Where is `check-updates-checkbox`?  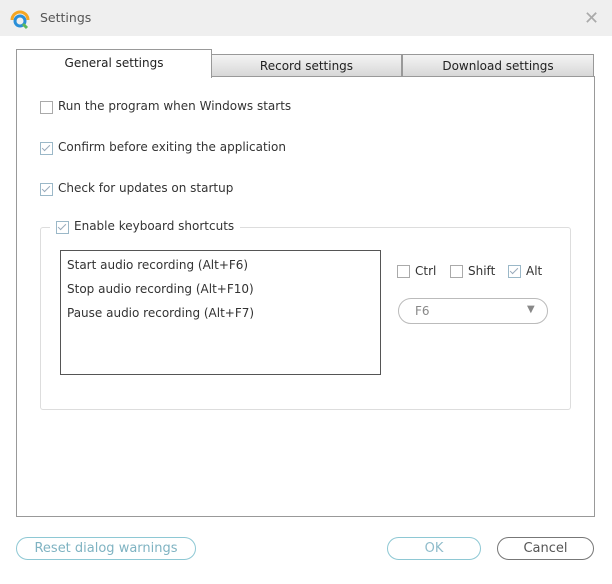
check-updates-checkbox is located at coordinates (46, 189).